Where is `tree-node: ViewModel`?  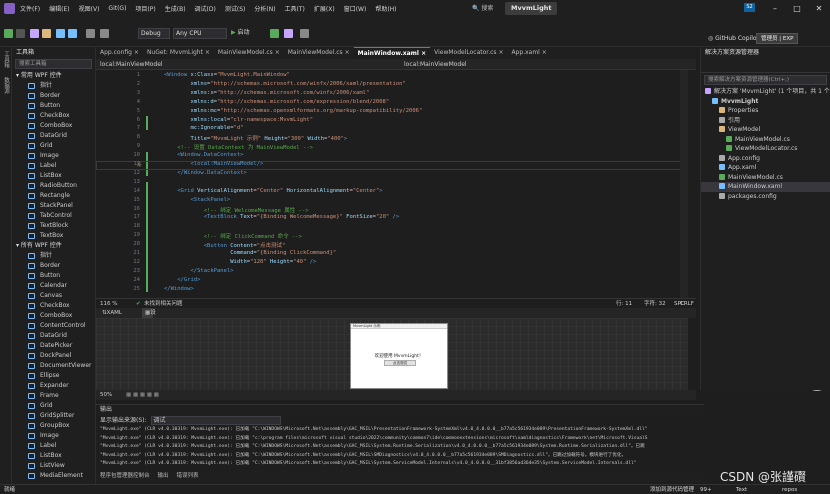 tree-node: ViewModel is located at coordinates (765, 130).